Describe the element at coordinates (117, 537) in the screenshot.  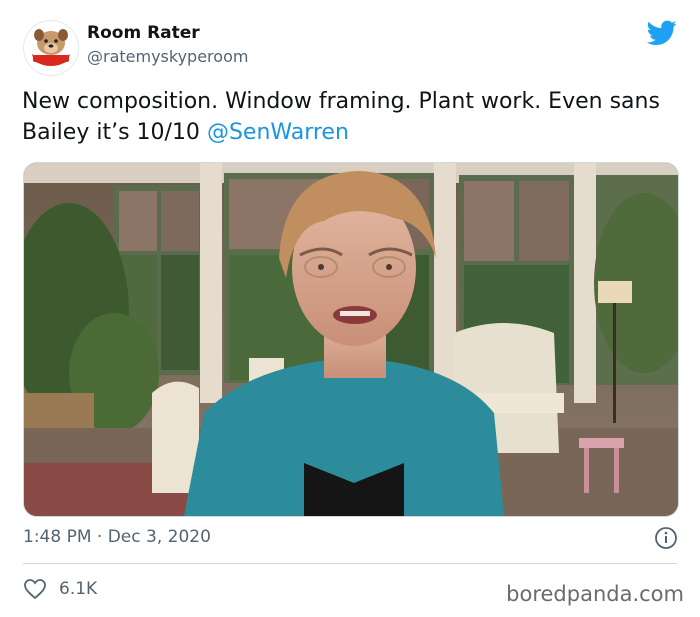
I see `tweet-timestamp: 1:48 PM · Dec 3, 2020` at that location.